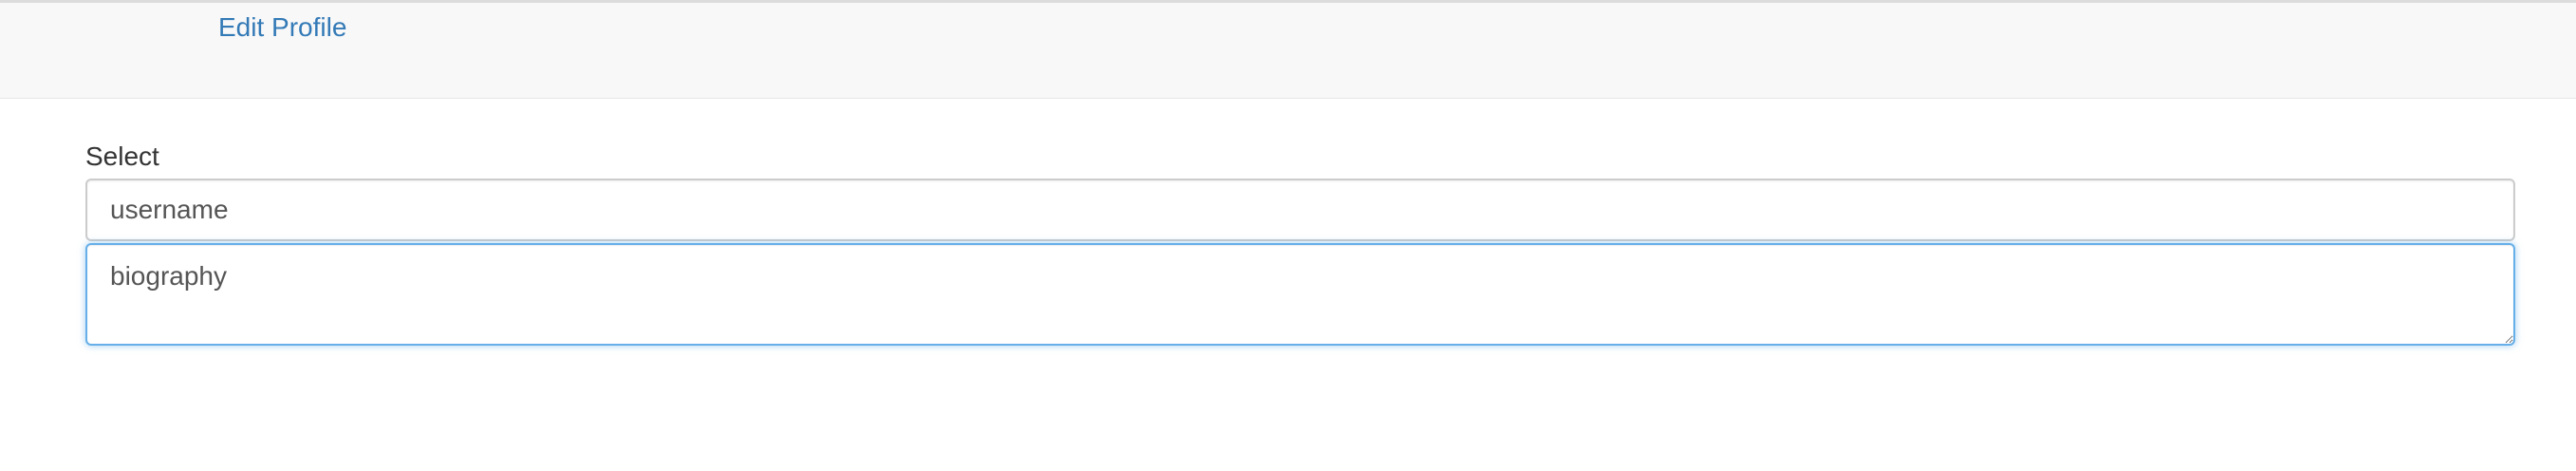 This screenshot has height=471, width=2576. Describe the element at coordinates (122, 156) in the screenshot. I see `select-label: Select` at that location.